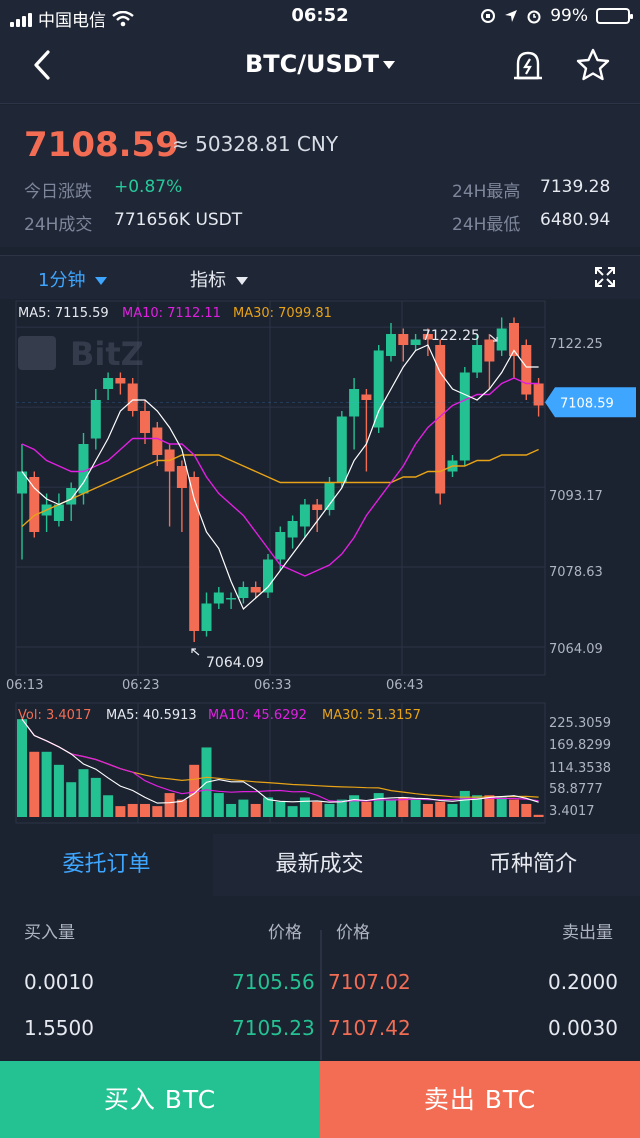  Describe the element at coordinates (208, 280) in the screenshot. I see `indicator-label: 指标` at that location.